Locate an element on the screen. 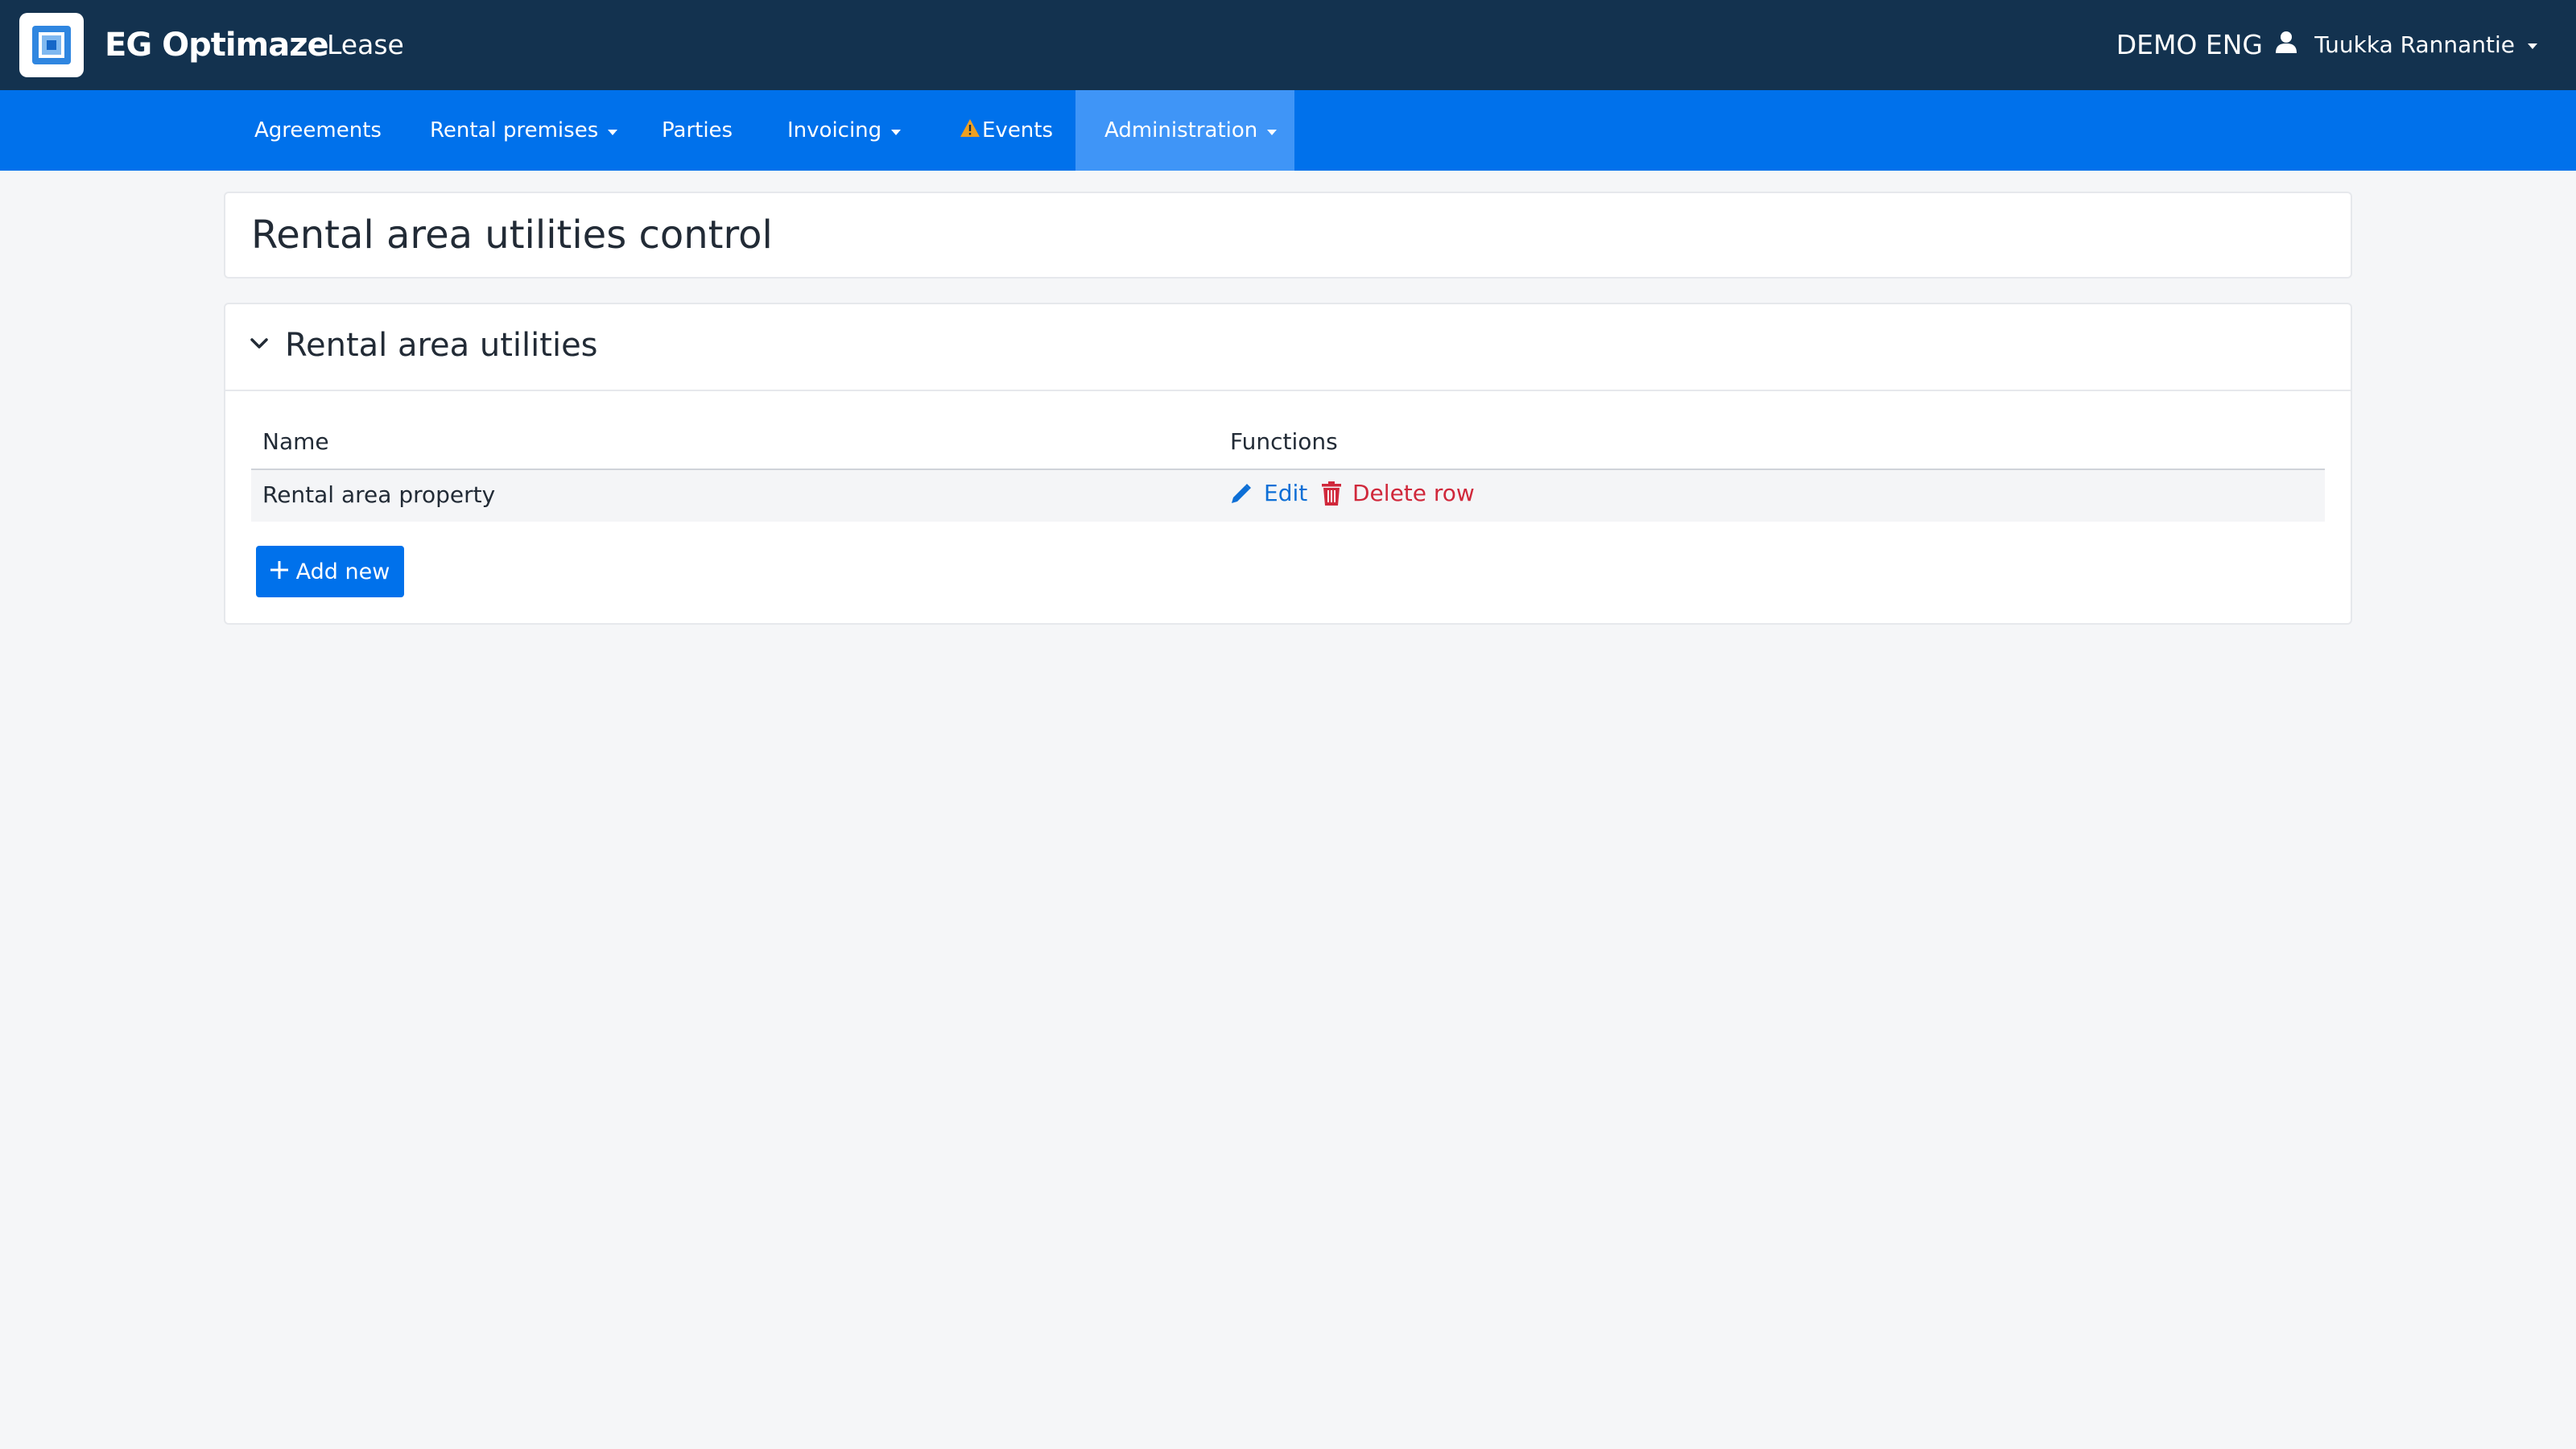 This screenshot has width=2576, height=1449. nav-item-agreements: Agreements is located at coordinates (318, 130).